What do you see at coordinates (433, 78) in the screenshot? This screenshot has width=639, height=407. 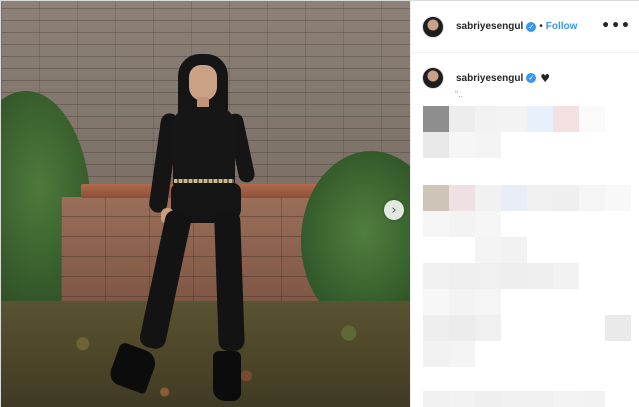 I see `caption-avatar` at bounding box center [433, 78].